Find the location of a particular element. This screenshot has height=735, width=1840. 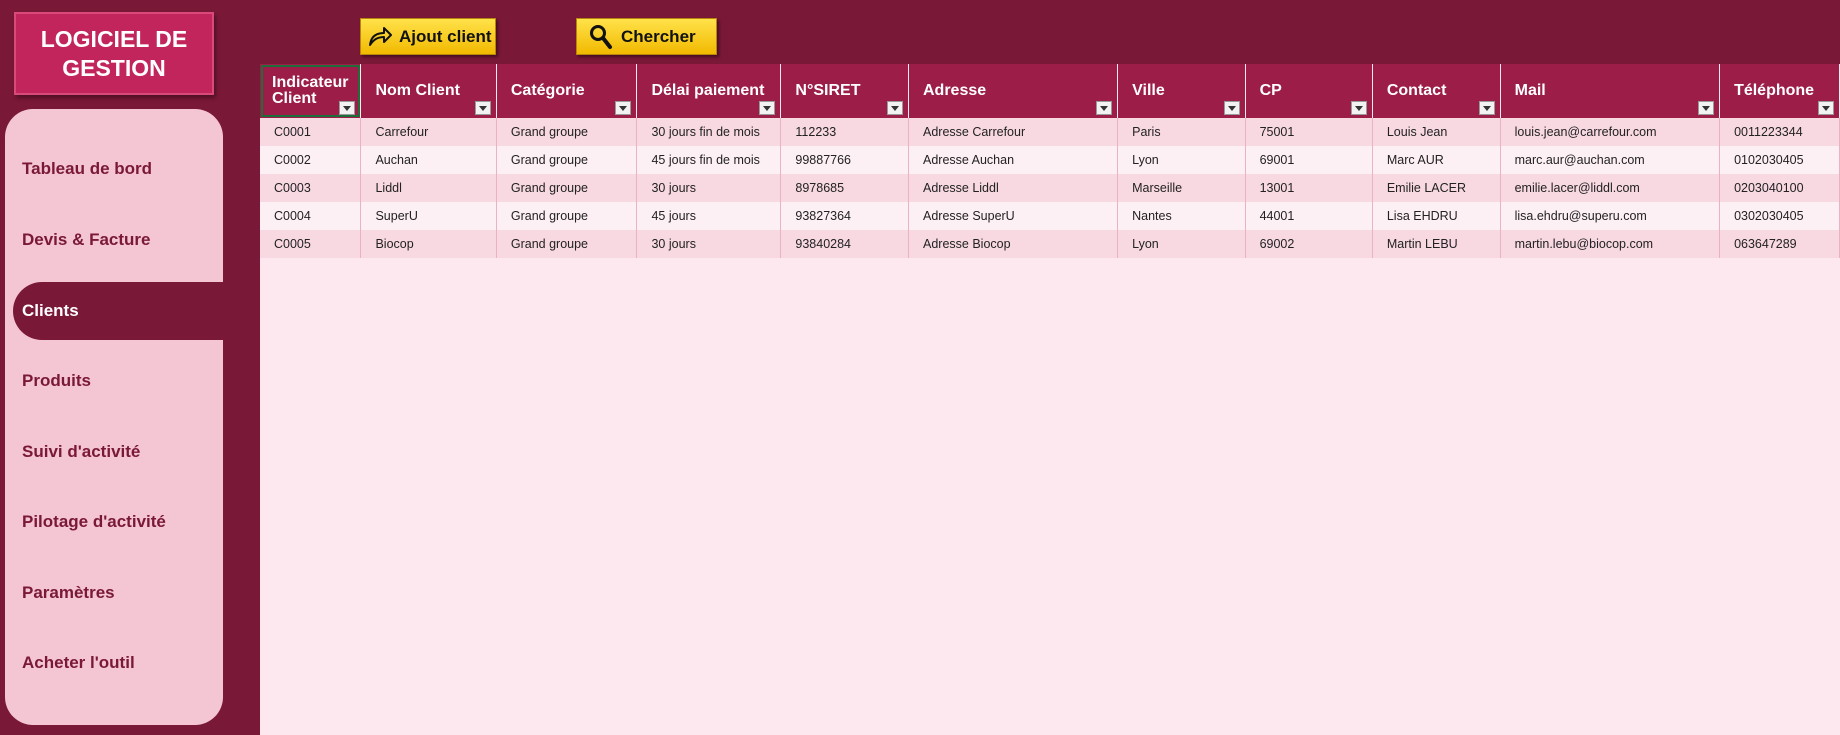

sidebar-item-1: Devis & Facture is located at coordinates (114, 240).